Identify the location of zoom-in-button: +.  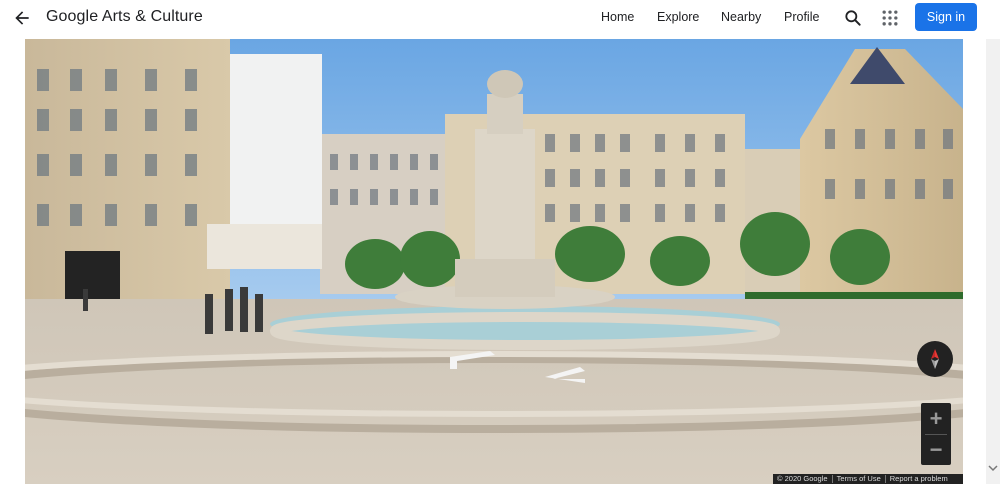
(936, 418).